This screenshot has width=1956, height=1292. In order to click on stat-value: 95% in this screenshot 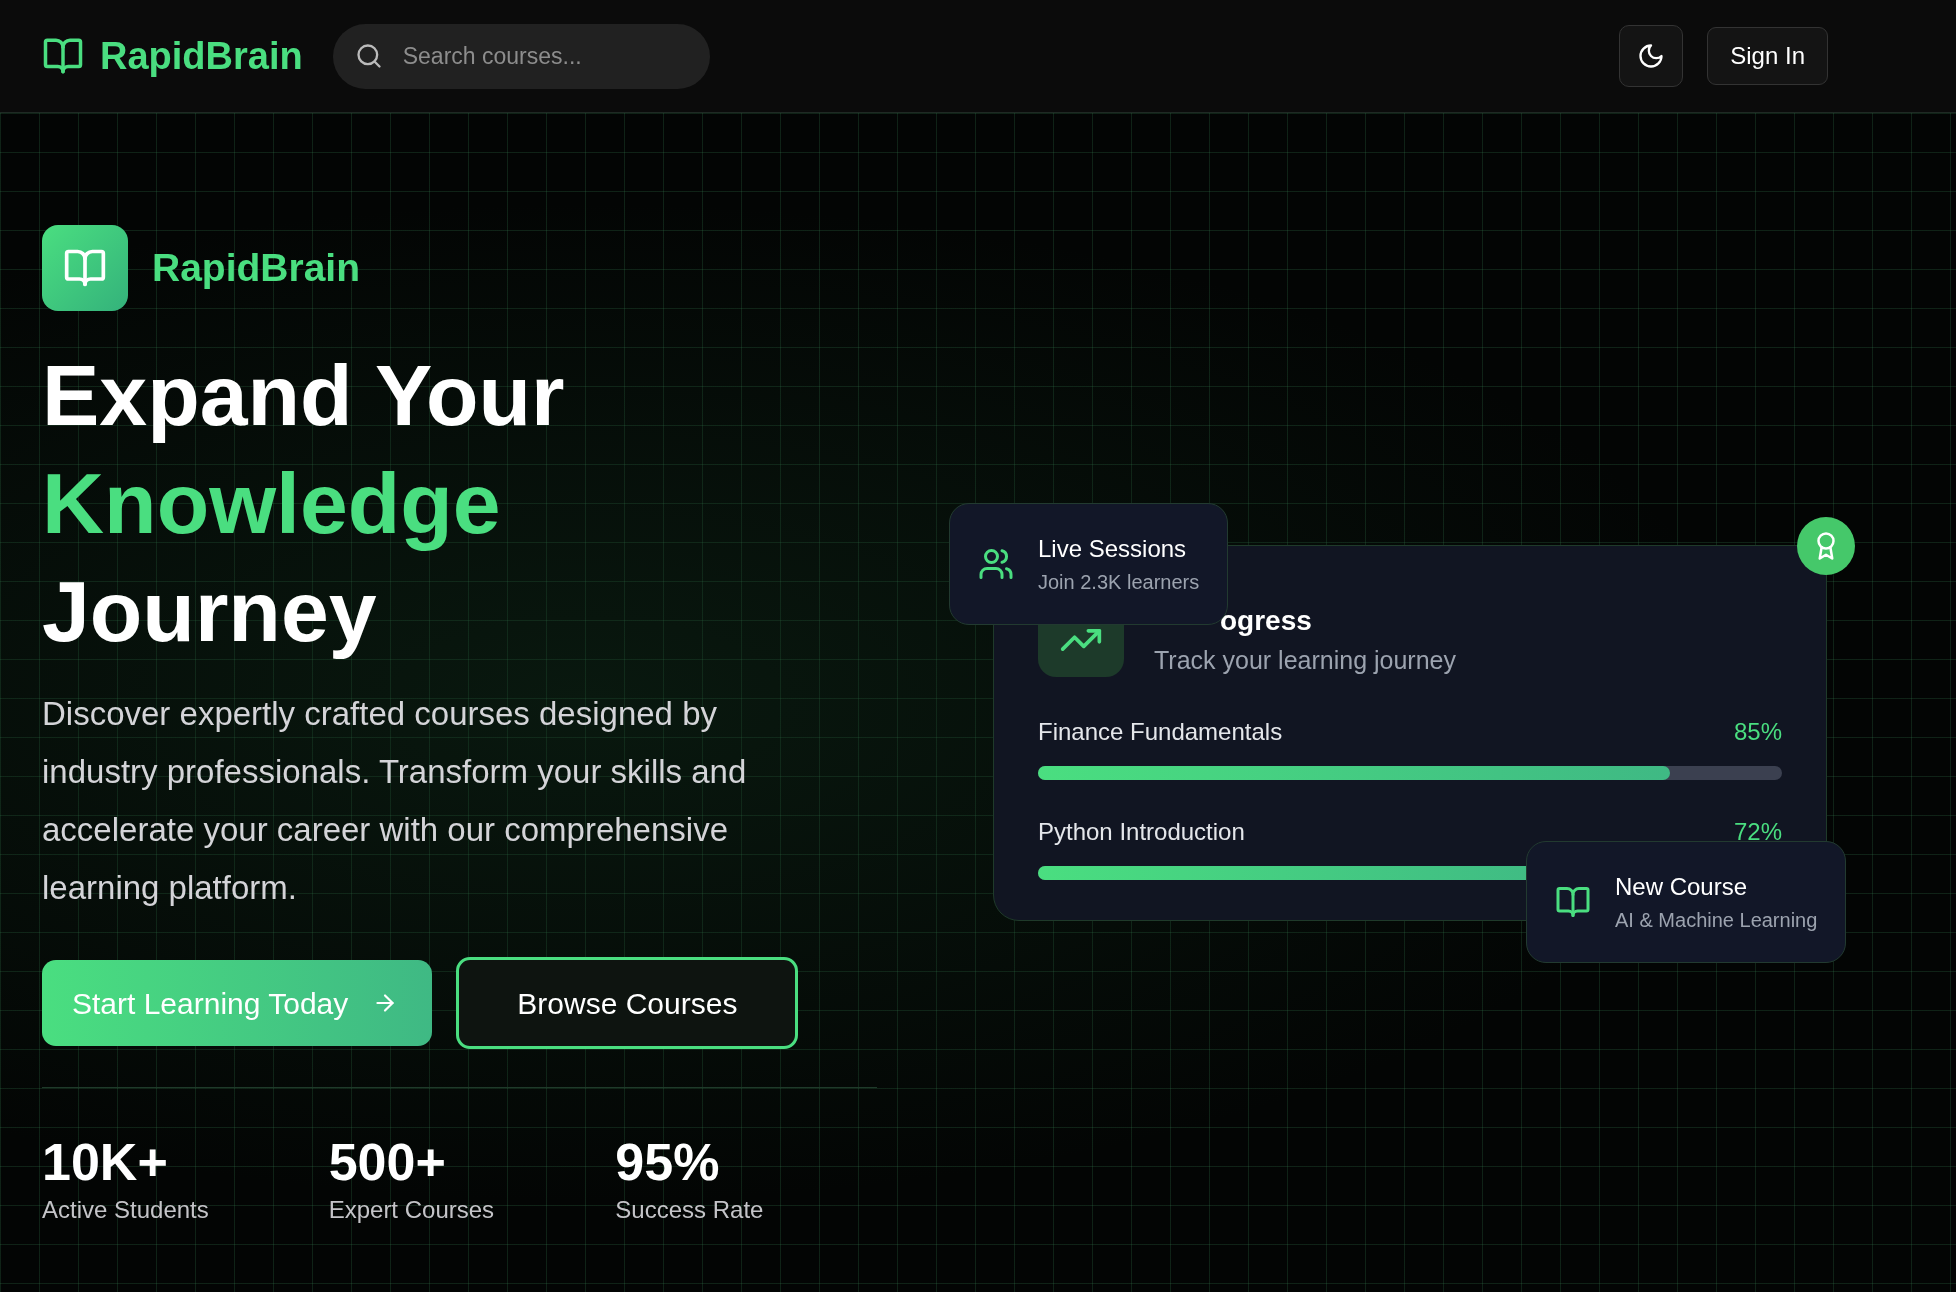, I will do `click(668, 1162)`.